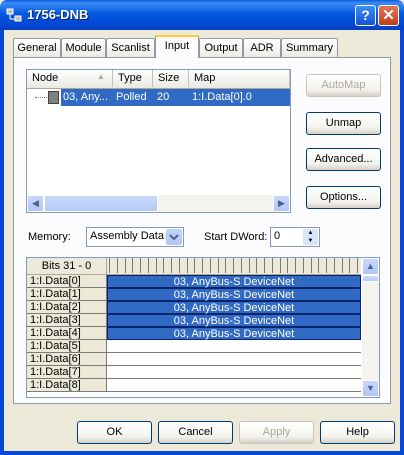  What do you see at coordinates (343, 123) in the screenshot?
I see `unmap-button: Unmap` at bounding box center [343, 123].